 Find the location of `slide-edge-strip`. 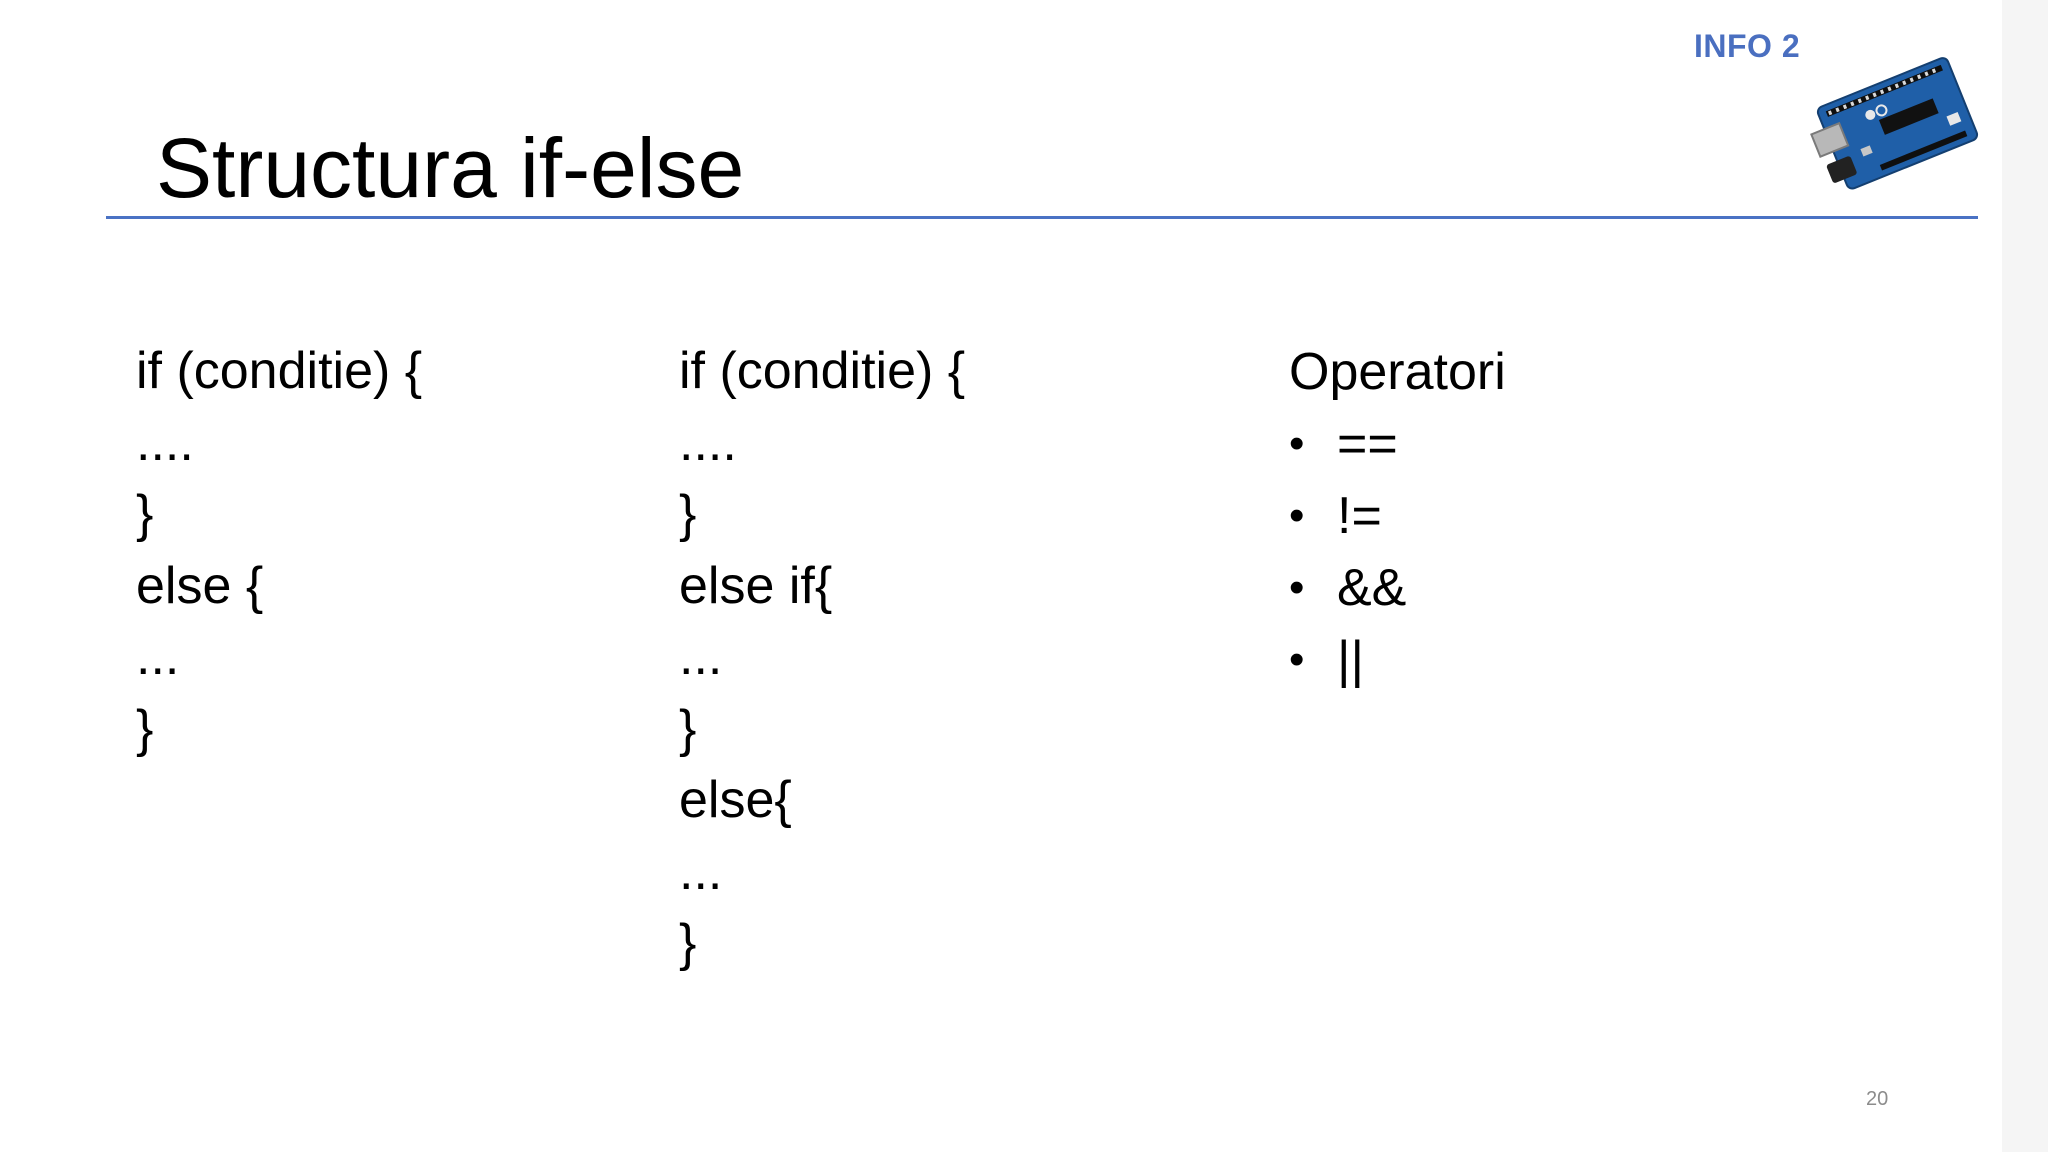

slide-edge-strip is located at coordinates (2025, 576).